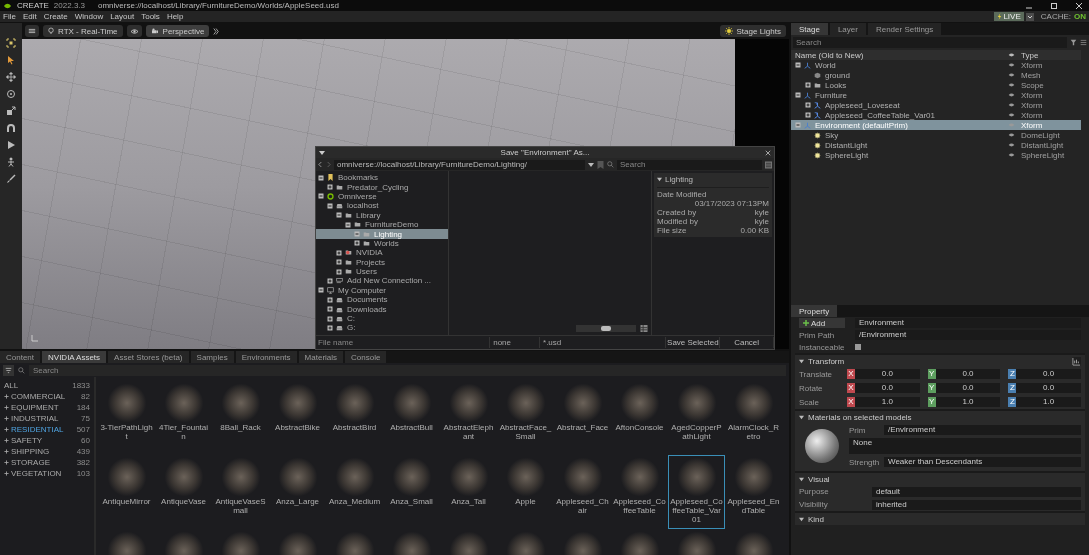 The image size is (1089, 555). Describe the element at coordinates (11, 145) in the screenshot. I see `play-icon` at that location.